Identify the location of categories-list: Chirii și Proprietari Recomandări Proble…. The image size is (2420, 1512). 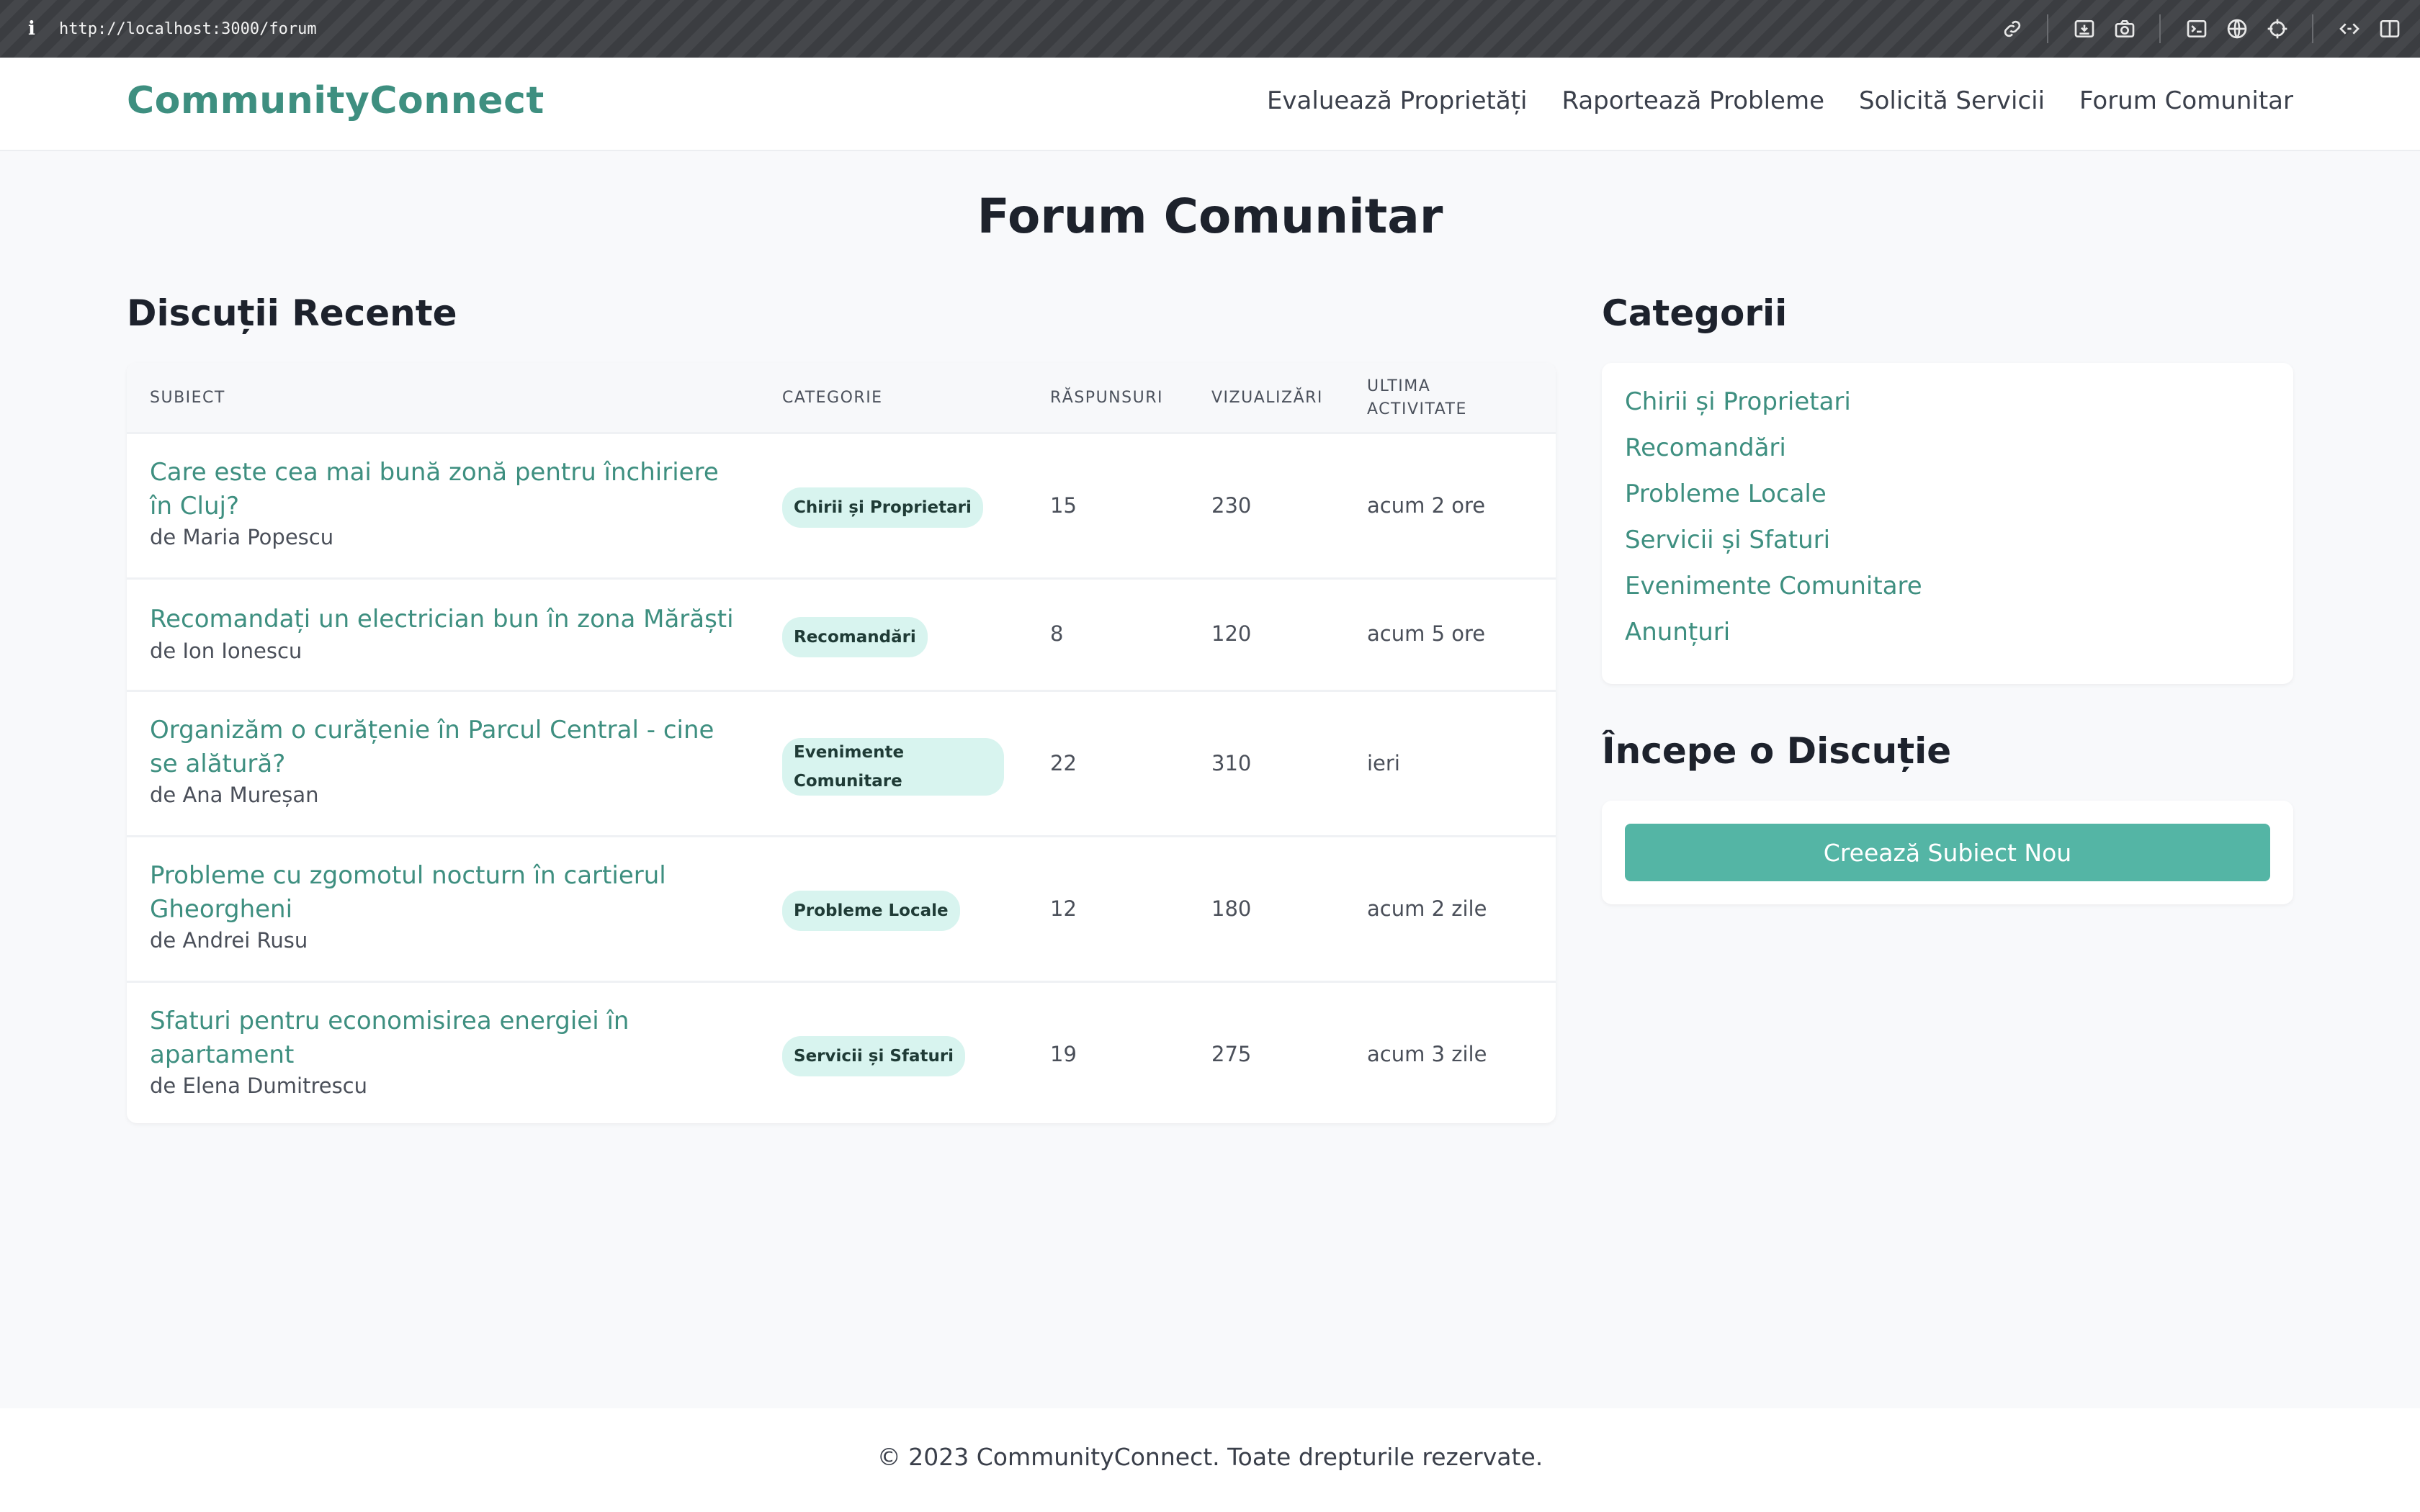
(1948, 523).